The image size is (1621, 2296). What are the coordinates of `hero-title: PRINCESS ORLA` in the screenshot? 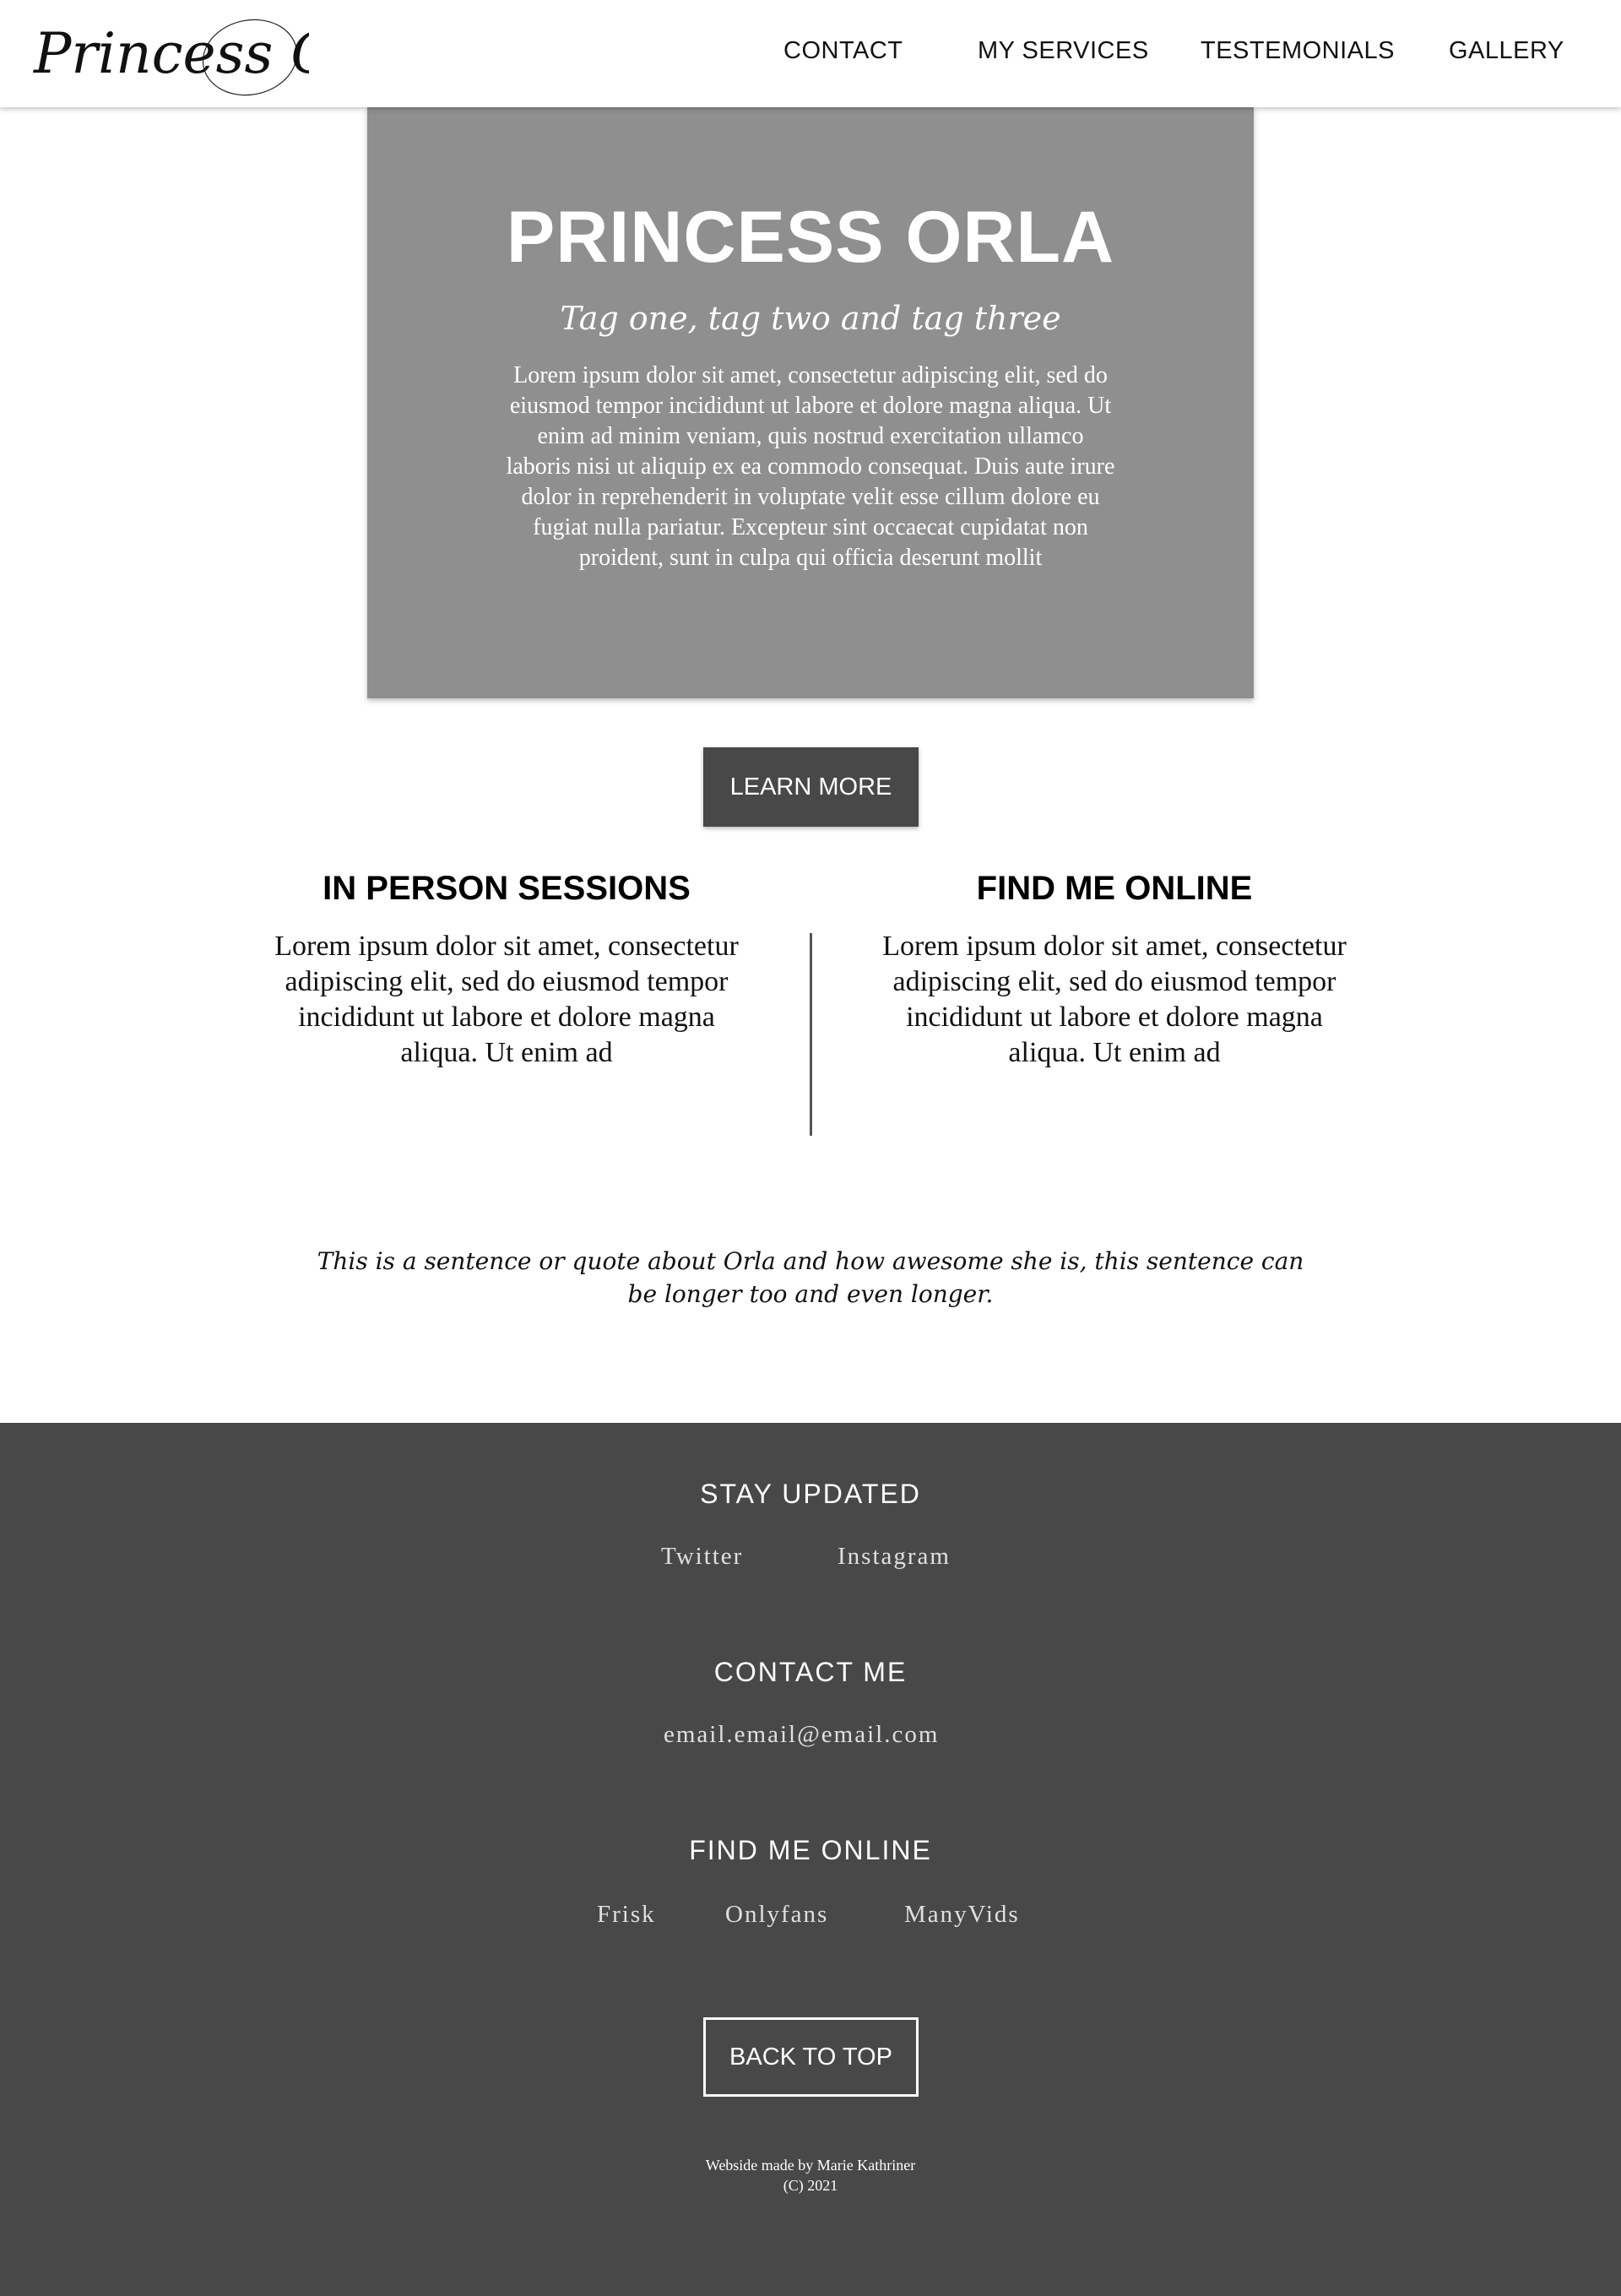 It's located at (810, 237).